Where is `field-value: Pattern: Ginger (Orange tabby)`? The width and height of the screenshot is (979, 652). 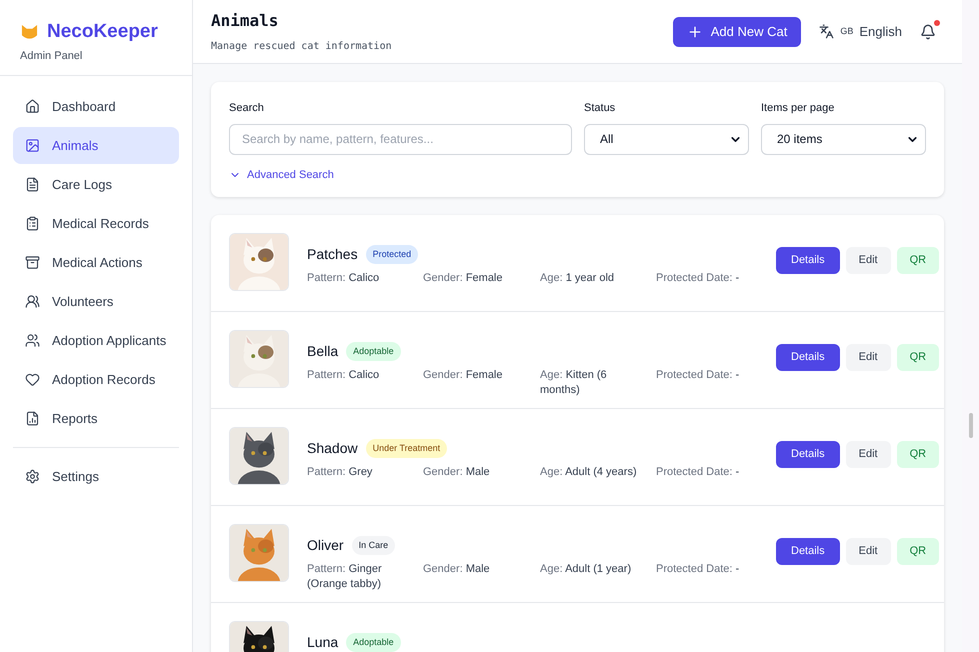
field-value: Pattern: Ginger (Orange tabby) is located at coordinates (344, 576).